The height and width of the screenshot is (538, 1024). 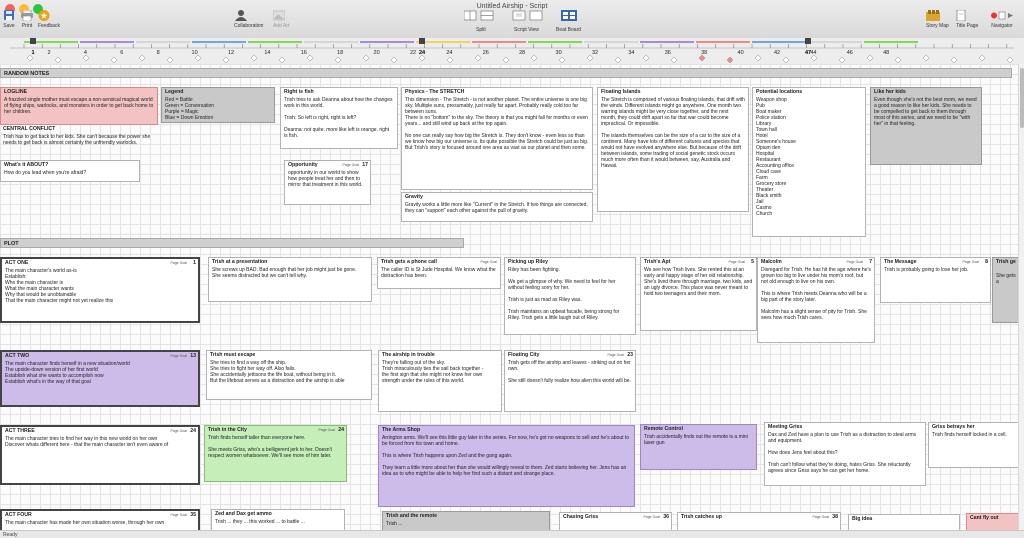 What do you see at coordinates (937, 19) in the screenshot?
I see `story-map-button: Story Map` at bounding box center [937, 19].